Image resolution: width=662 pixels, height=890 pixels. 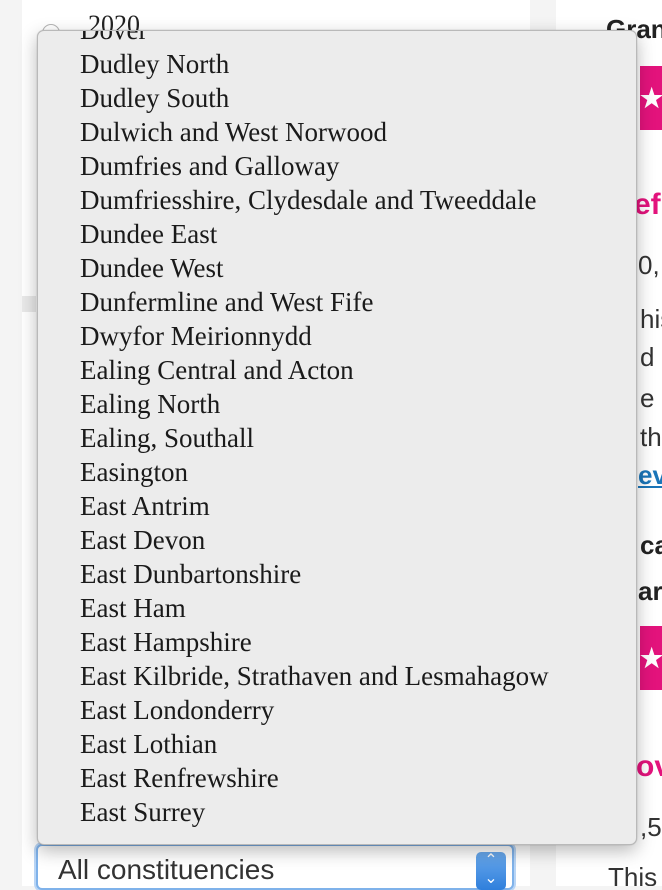 I want to click on dropdown-option: East Londonderry, so click(x=337, y=710).